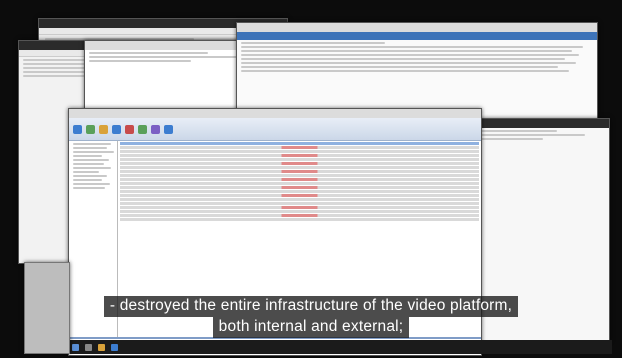 The height and width of the screenshot is (358, 622). I want to click on subtitle-line-2: both internal and external;, so click(311, 327).